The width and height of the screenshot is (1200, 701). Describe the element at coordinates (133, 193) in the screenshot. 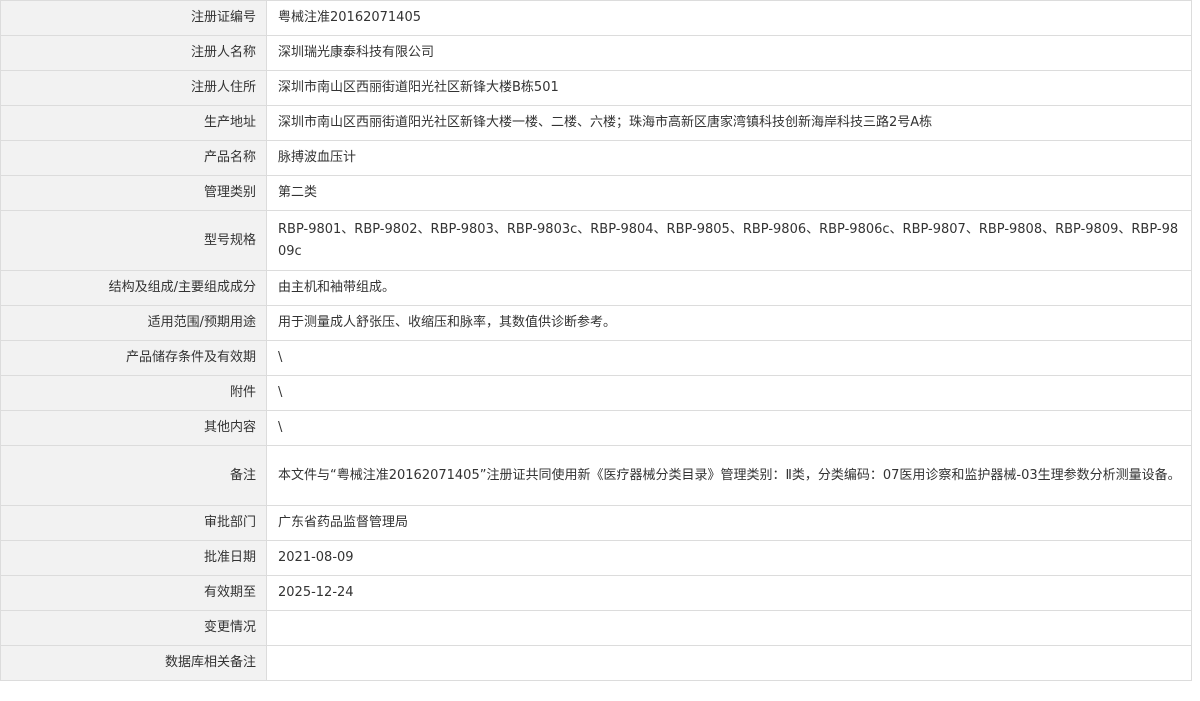

I see `row-label: 管理类别` at that location.